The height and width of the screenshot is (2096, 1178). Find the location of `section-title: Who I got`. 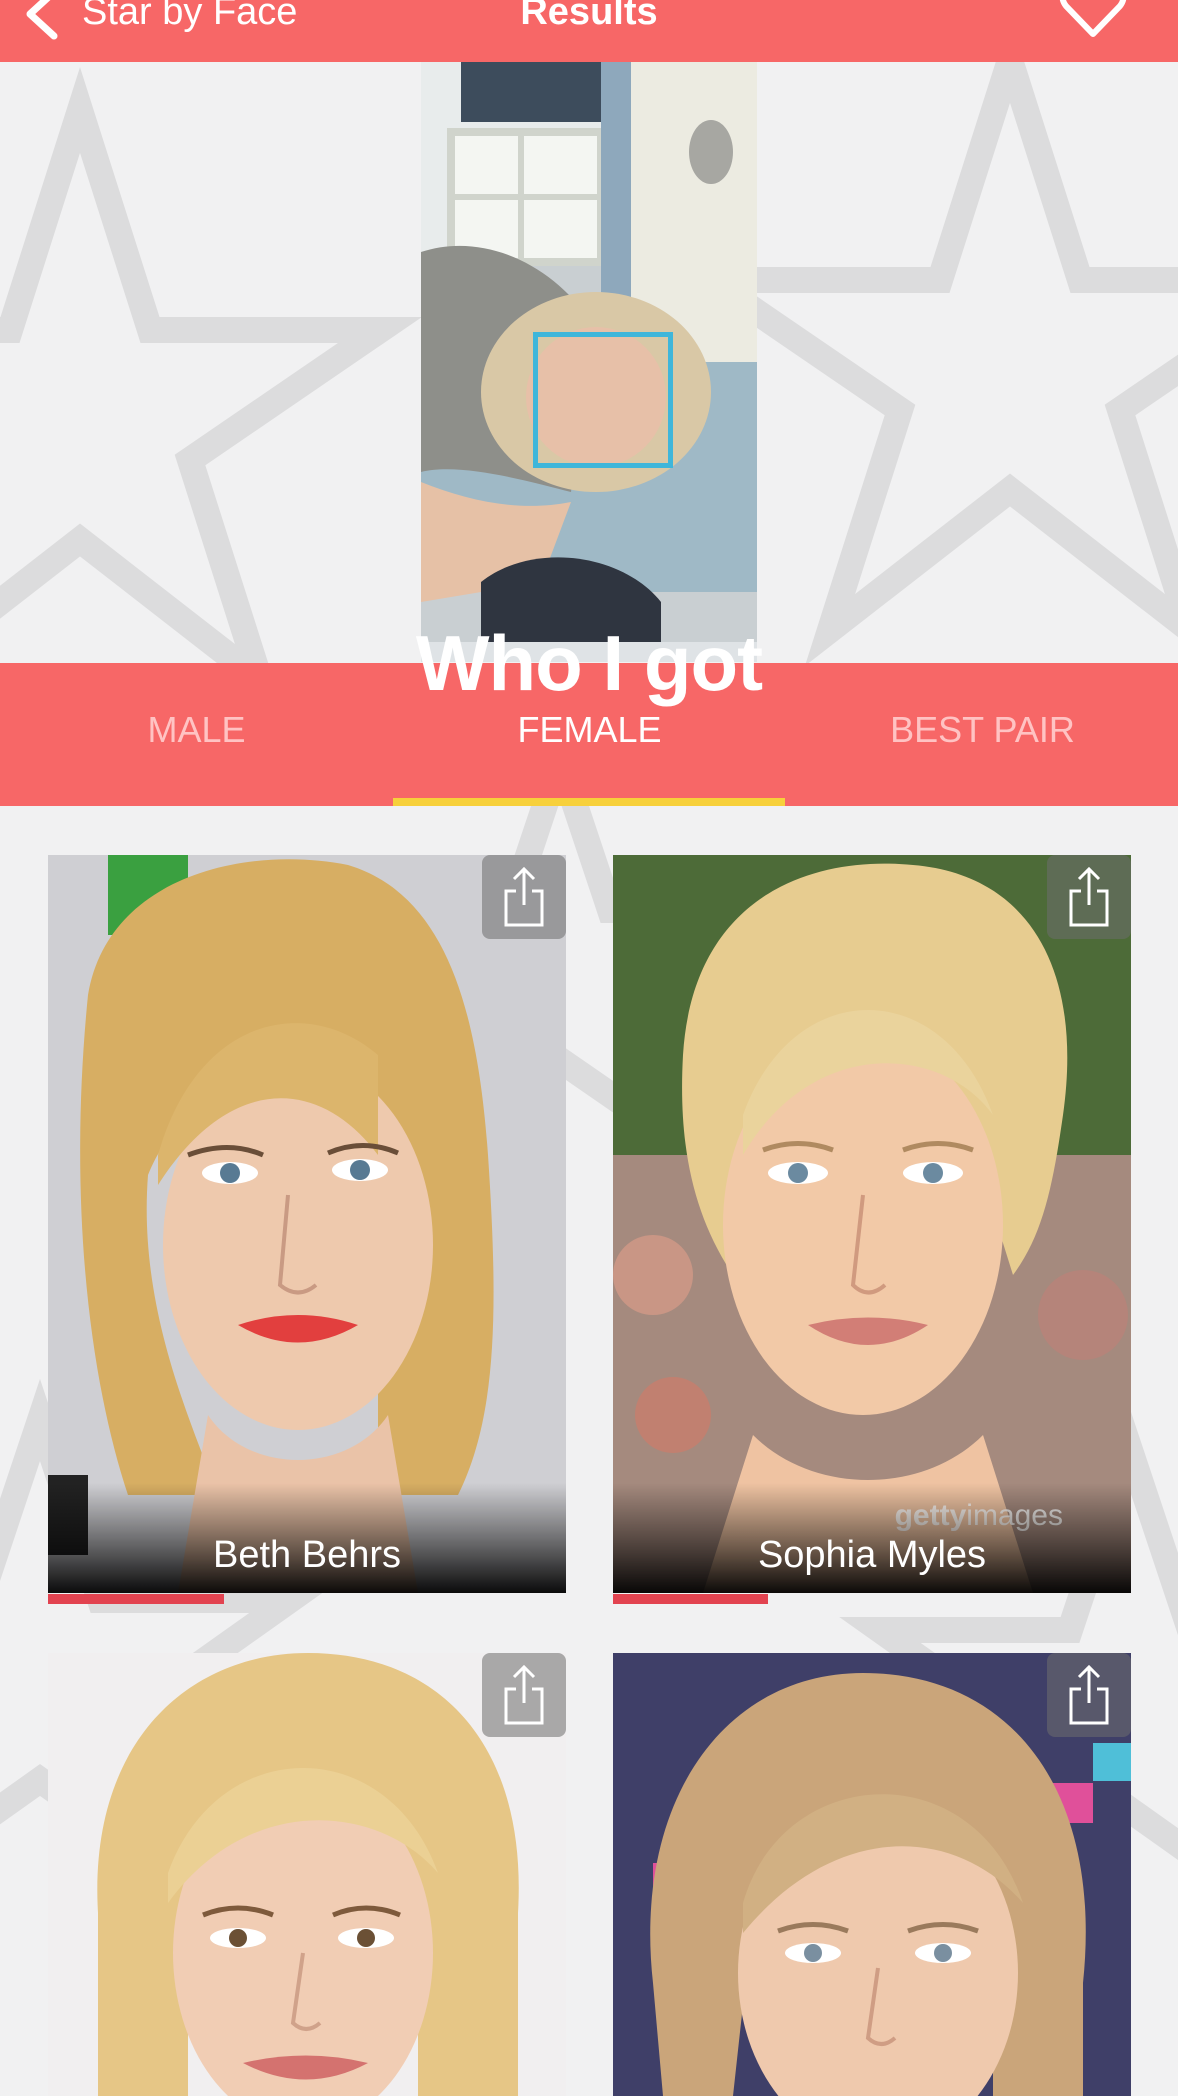

section-title: Who I got is located at coordinates (589, 663).